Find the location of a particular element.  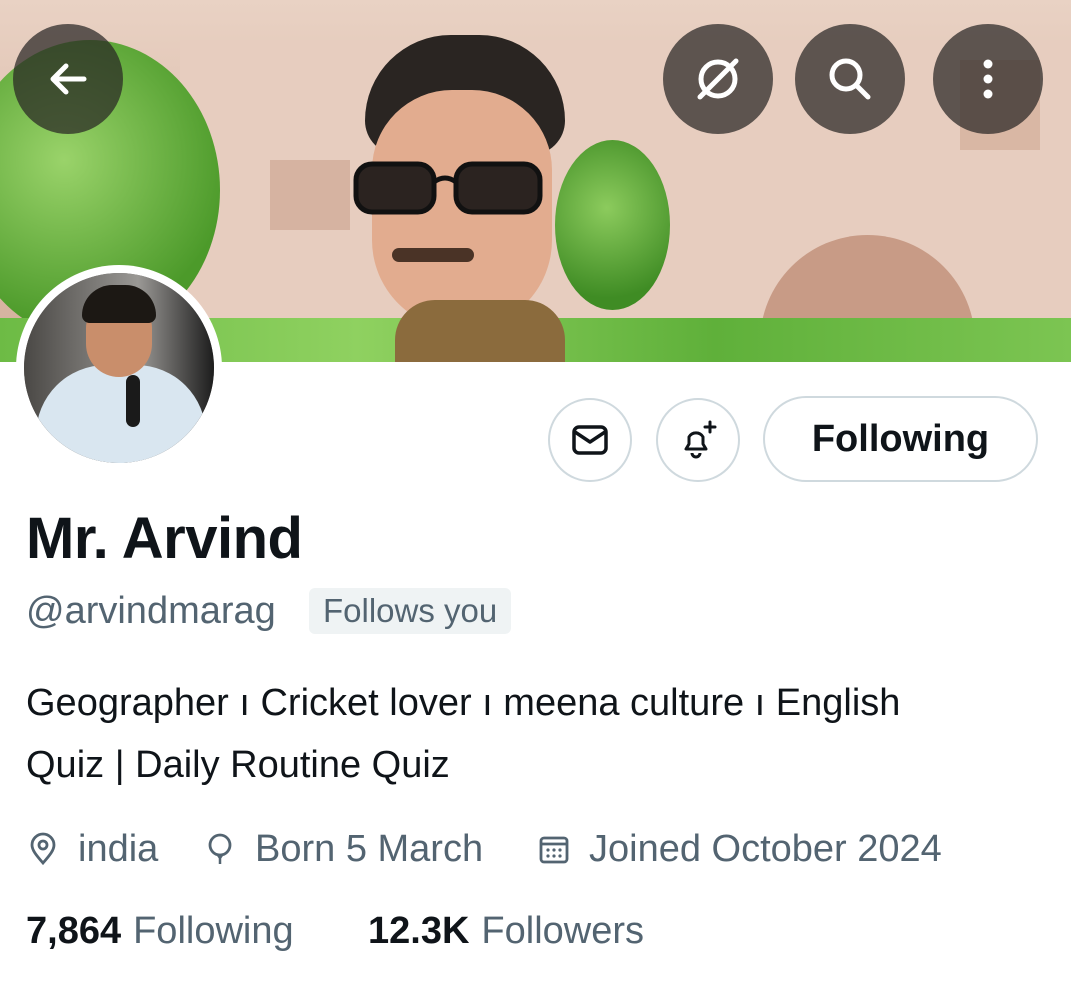

location-info: india is located at coordinates (92, 849).